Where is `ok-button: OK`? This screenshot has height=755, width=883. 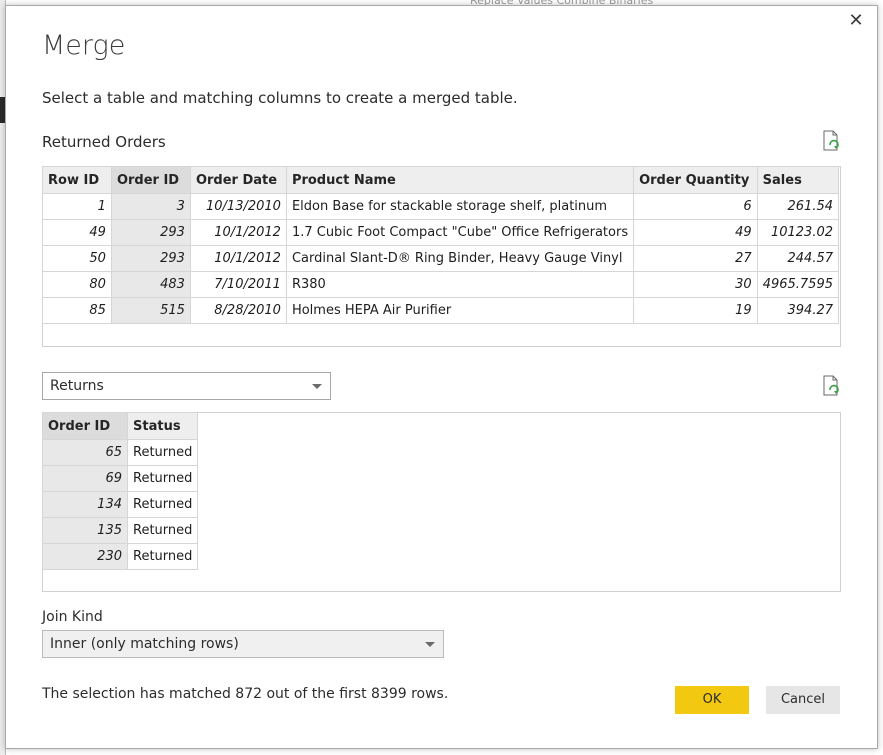
ok-button: OK is located at coordinates (712, 700).